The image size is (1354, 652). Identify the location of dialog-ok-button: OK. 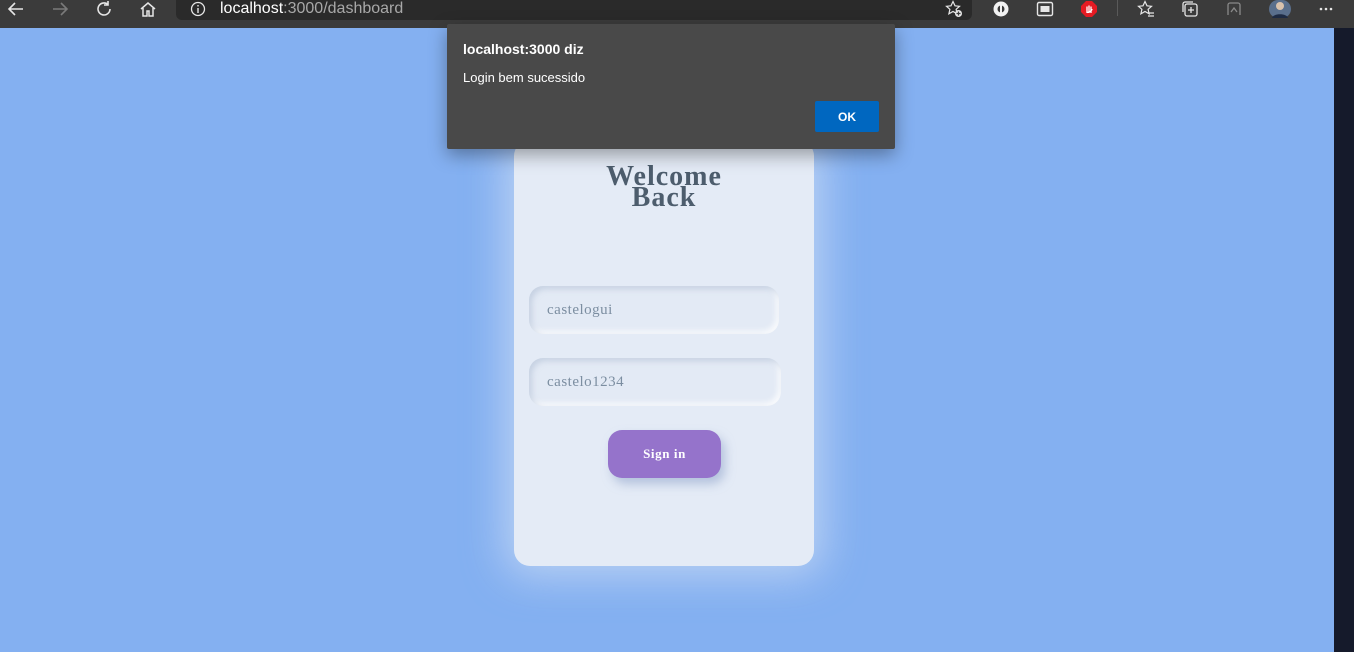
(847, 116).